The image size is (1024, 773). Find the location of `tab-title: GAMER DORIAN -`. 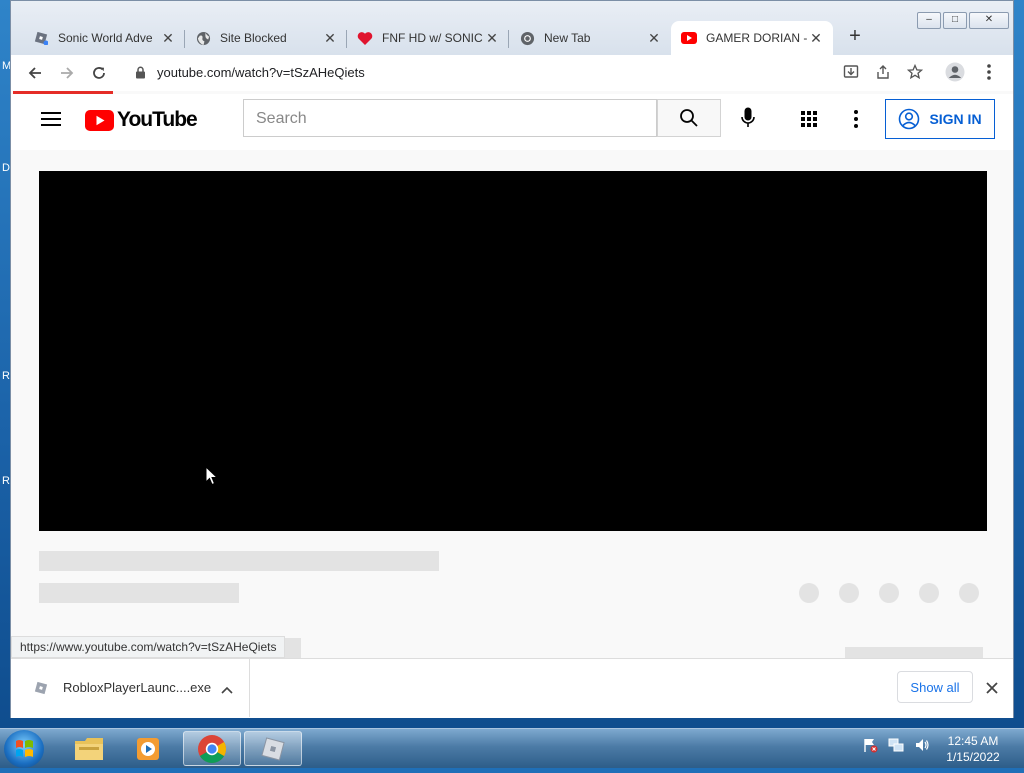

tab-title: GAMER DORIAN - is located at coordinates (757, 38).